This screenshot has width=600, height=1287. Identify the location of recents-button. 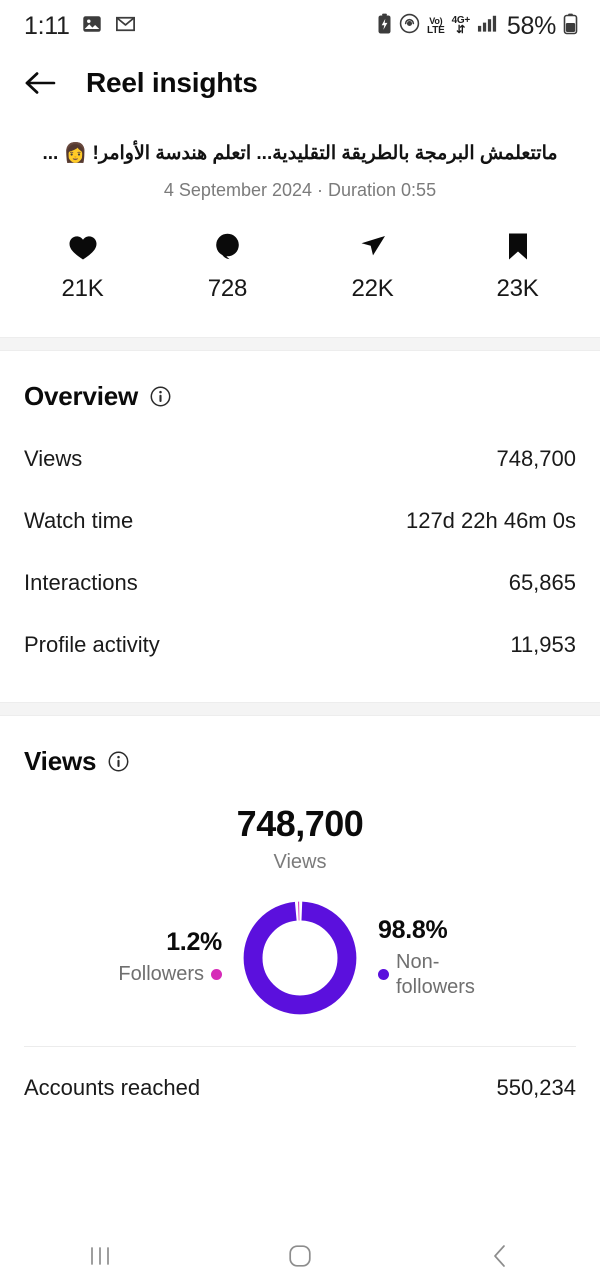
(100, 1256).